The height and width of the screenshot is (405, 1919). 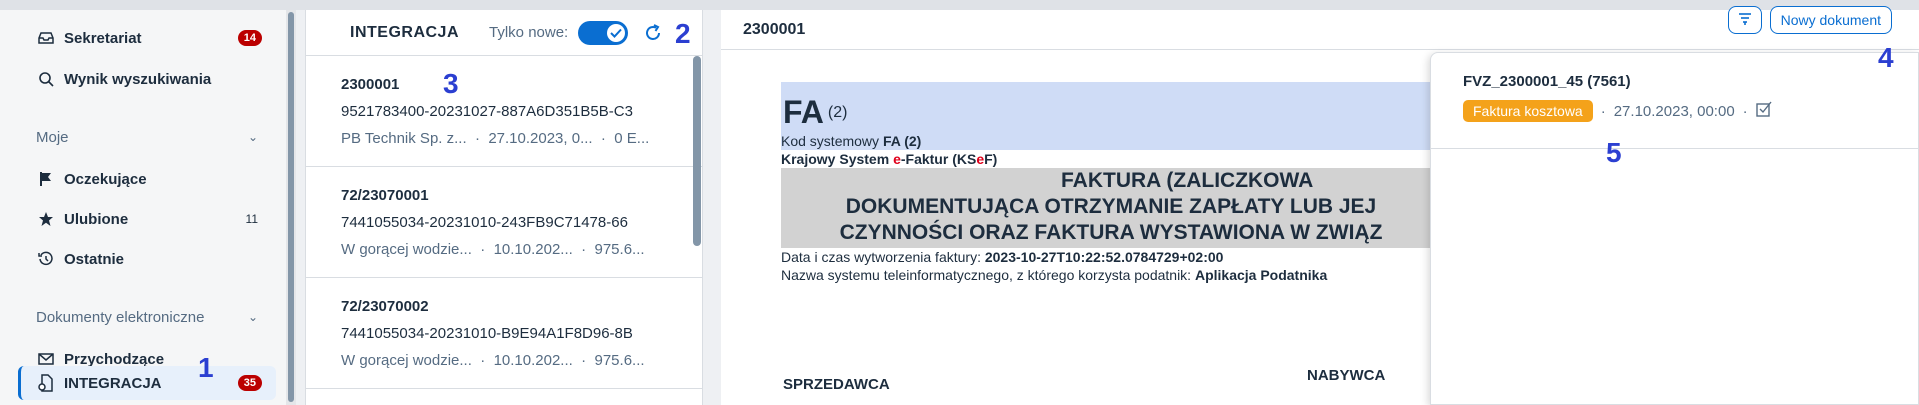 What do you see at coordinates (249, 383) in the screenshot?
I see `count-badge: 35` at bounding box center [249, 383].